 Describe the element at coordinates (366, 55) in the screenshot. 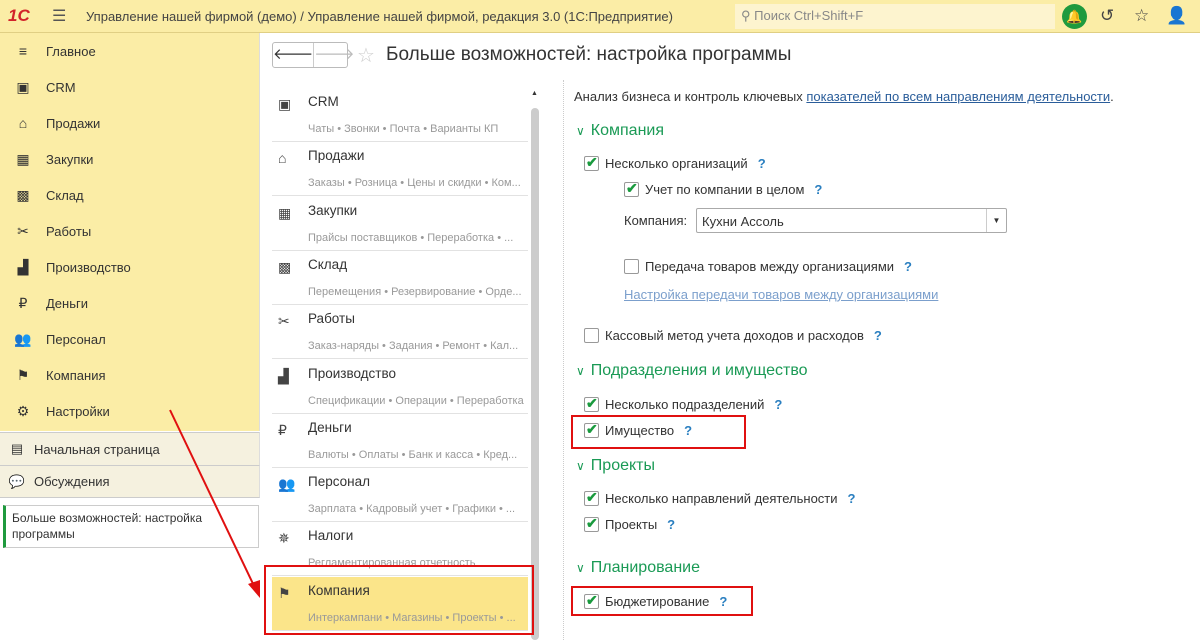

I see `favorite-star-icon: ☆` at that location.